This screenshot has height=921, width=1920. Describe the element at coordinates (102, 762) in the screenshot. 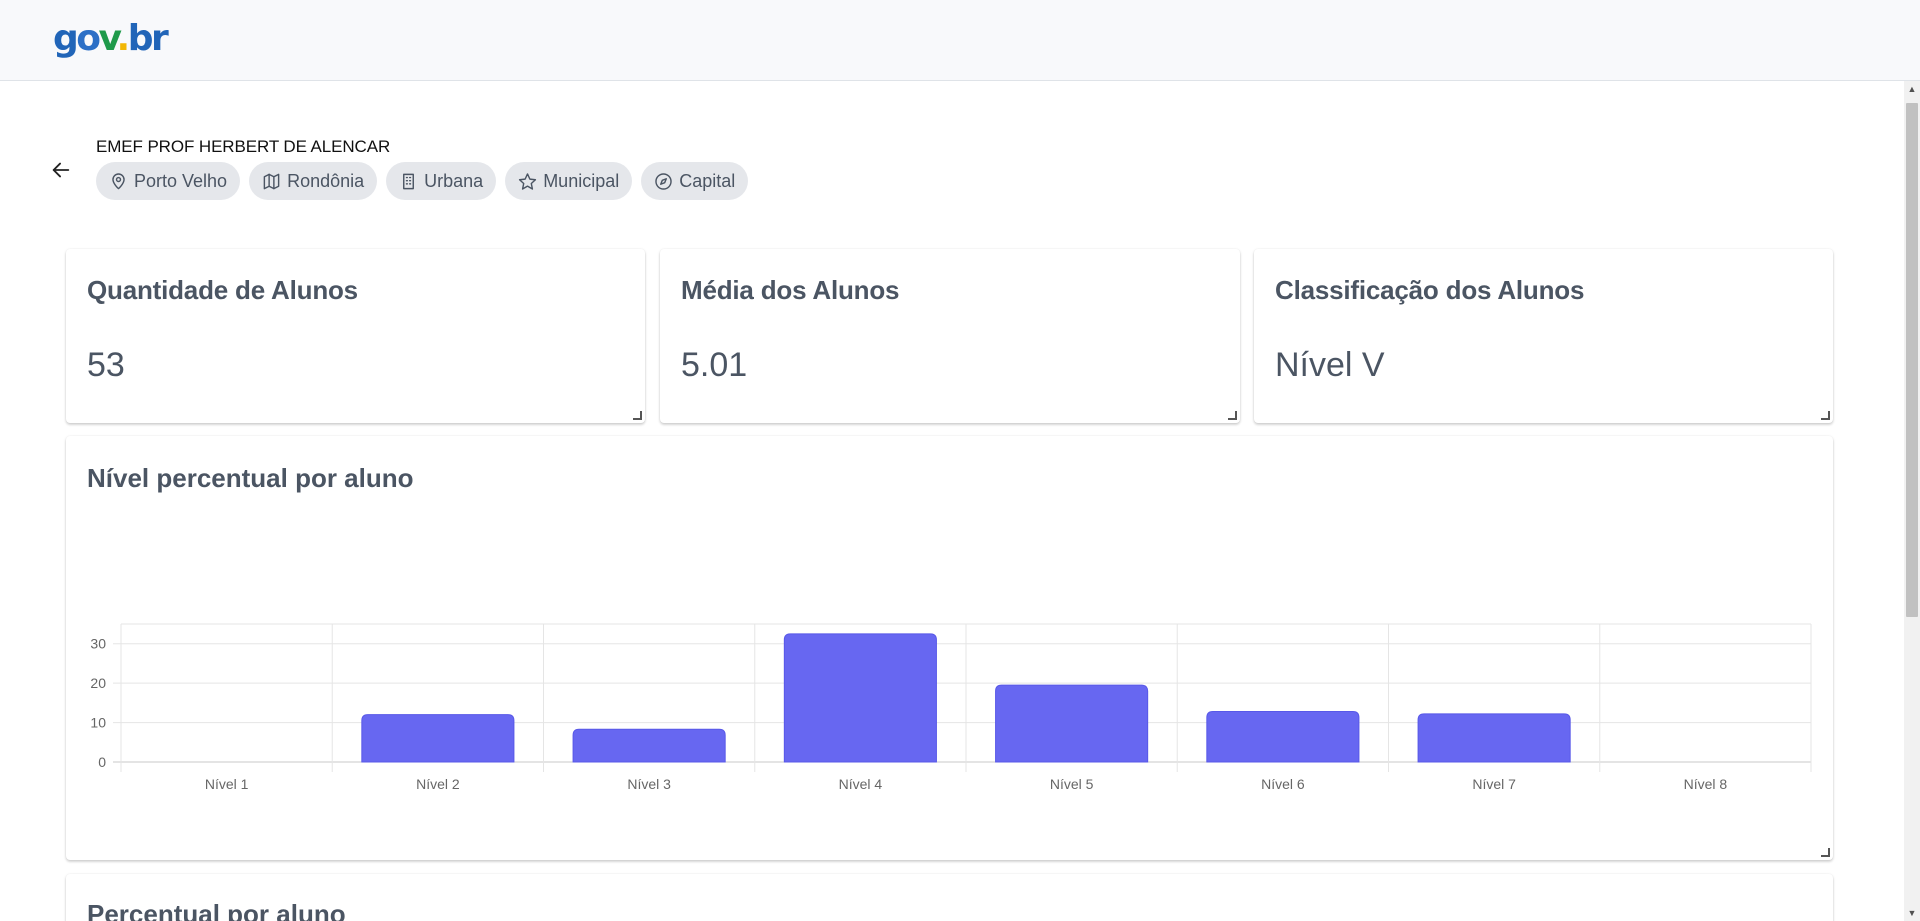

I see `y-tick-label: 0` at that location.